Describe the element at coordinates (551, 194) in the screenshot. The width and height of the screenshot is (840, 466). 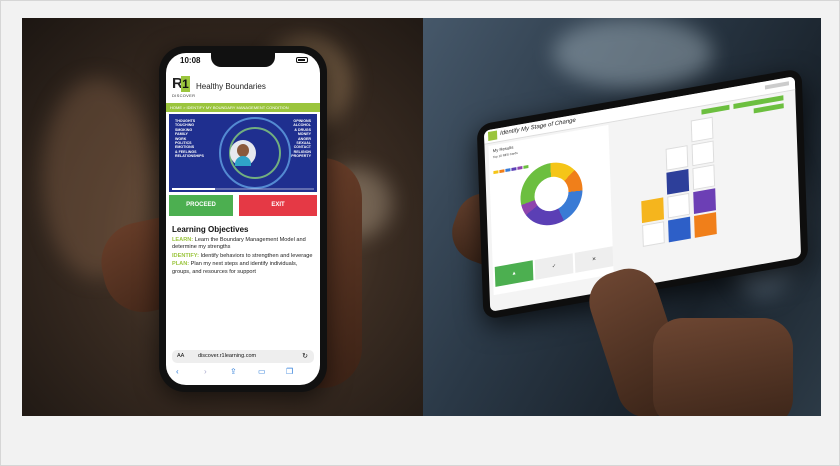
I see `donut-chart` at that location.